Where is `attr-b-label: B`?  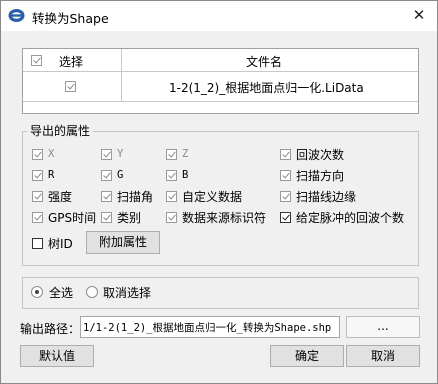
attr-b-label: B is located at coordinates (185, 175).